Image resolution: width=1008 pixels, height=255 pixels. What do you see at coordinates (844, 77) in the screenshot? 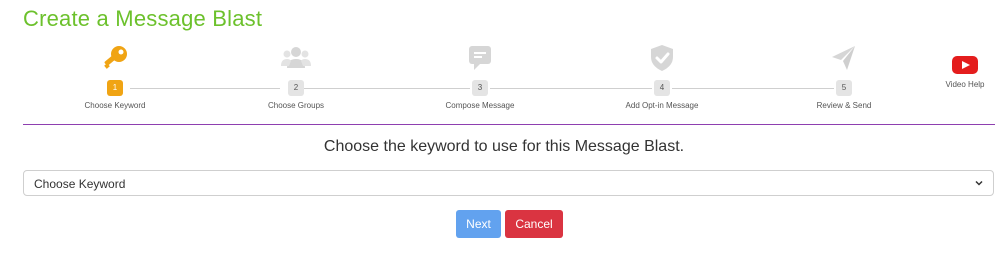
I see `step-review-send: 5 Review & Send` at bounding box center [844, 77].